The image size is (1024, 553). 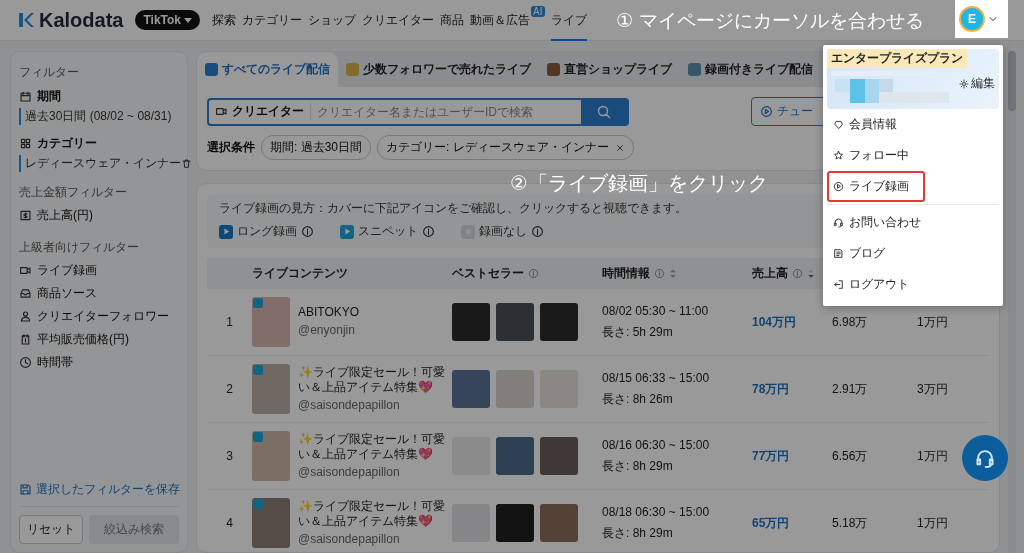 What do you see at coordinates (49, 72) in the screenshot?
I see `filter-heading: フィルター` at bounding box center [49, 72].